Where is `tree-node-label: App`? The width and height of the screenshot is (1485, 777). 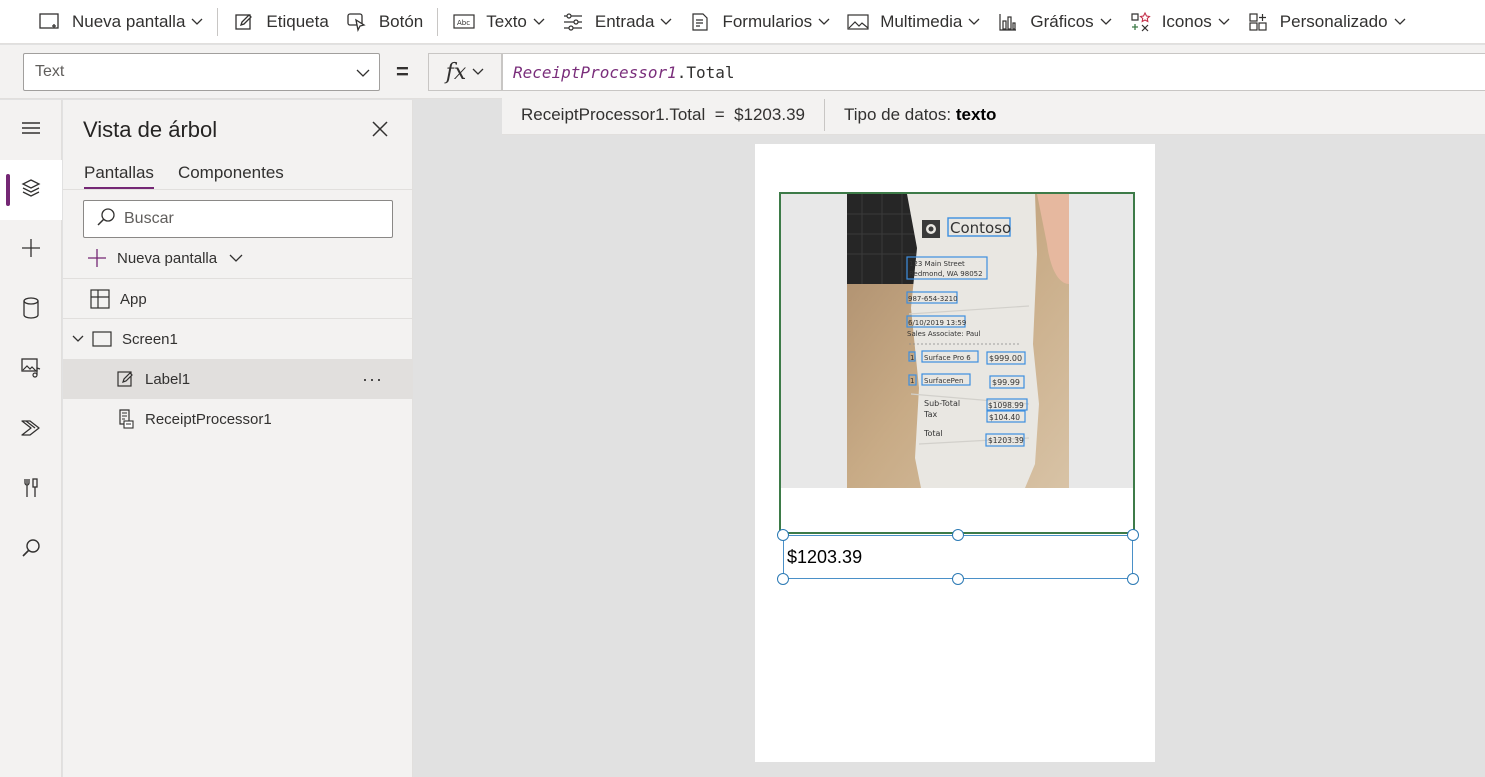
tree-node-label: App is located at coordinates (133, 299).